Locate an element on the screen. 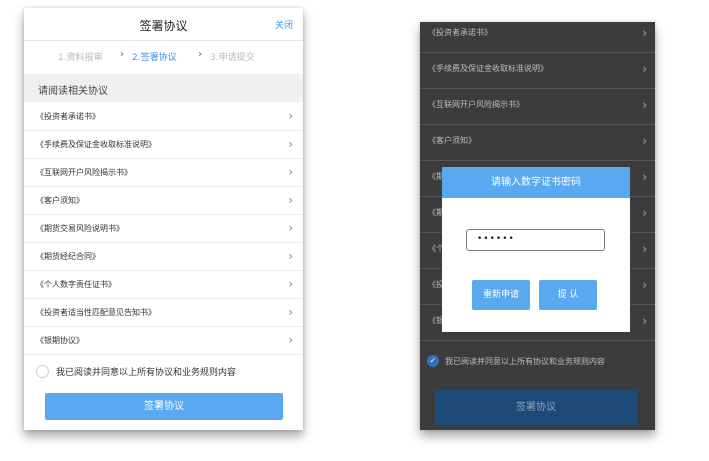  page-title: 签署协议 is located at coordinates (163, 26).